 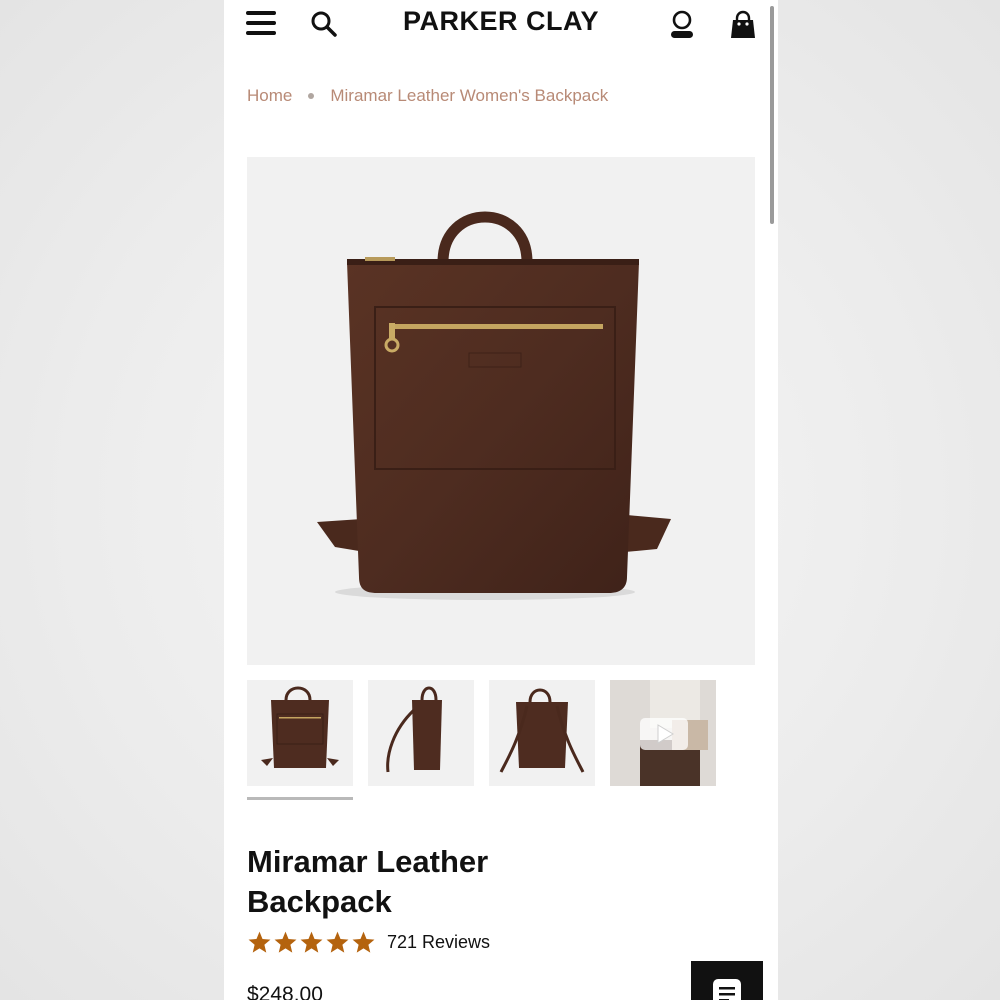 I want to click on search-icon, so click(x=324, y=24).